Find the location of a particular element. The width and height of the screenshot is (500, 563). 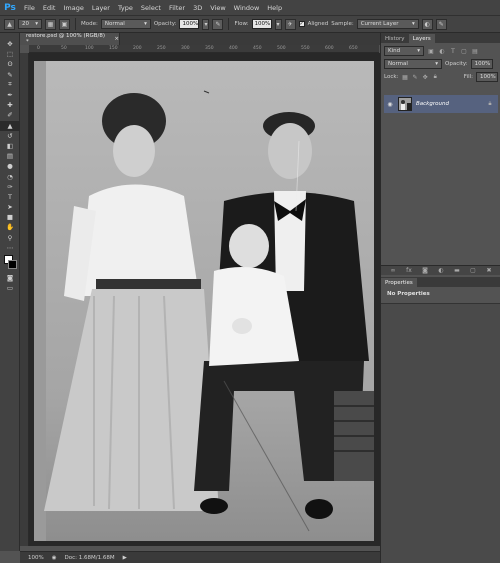

sample-label: Sample: is located at coordinates (342, 24).